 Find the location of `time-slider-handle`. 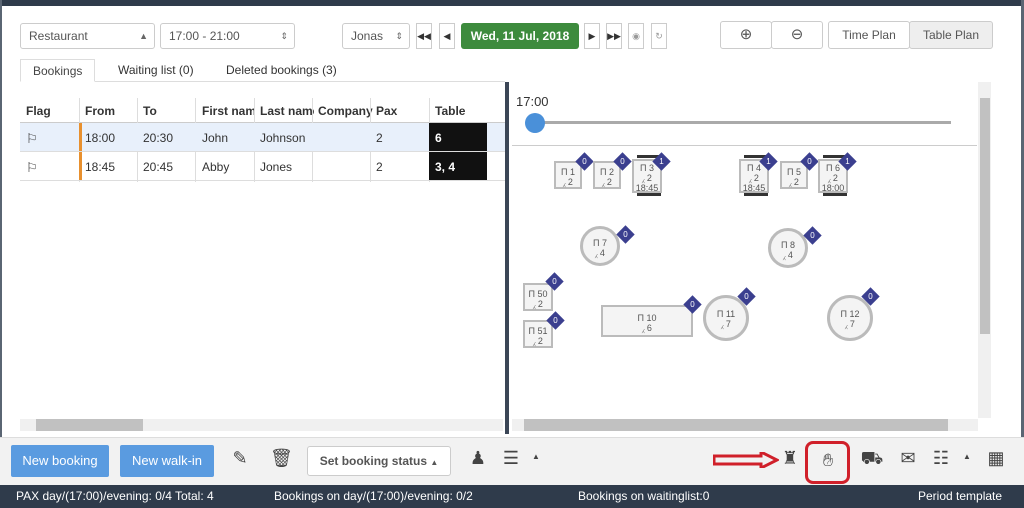

time-slider-handle is located at coordinates (535, 123).